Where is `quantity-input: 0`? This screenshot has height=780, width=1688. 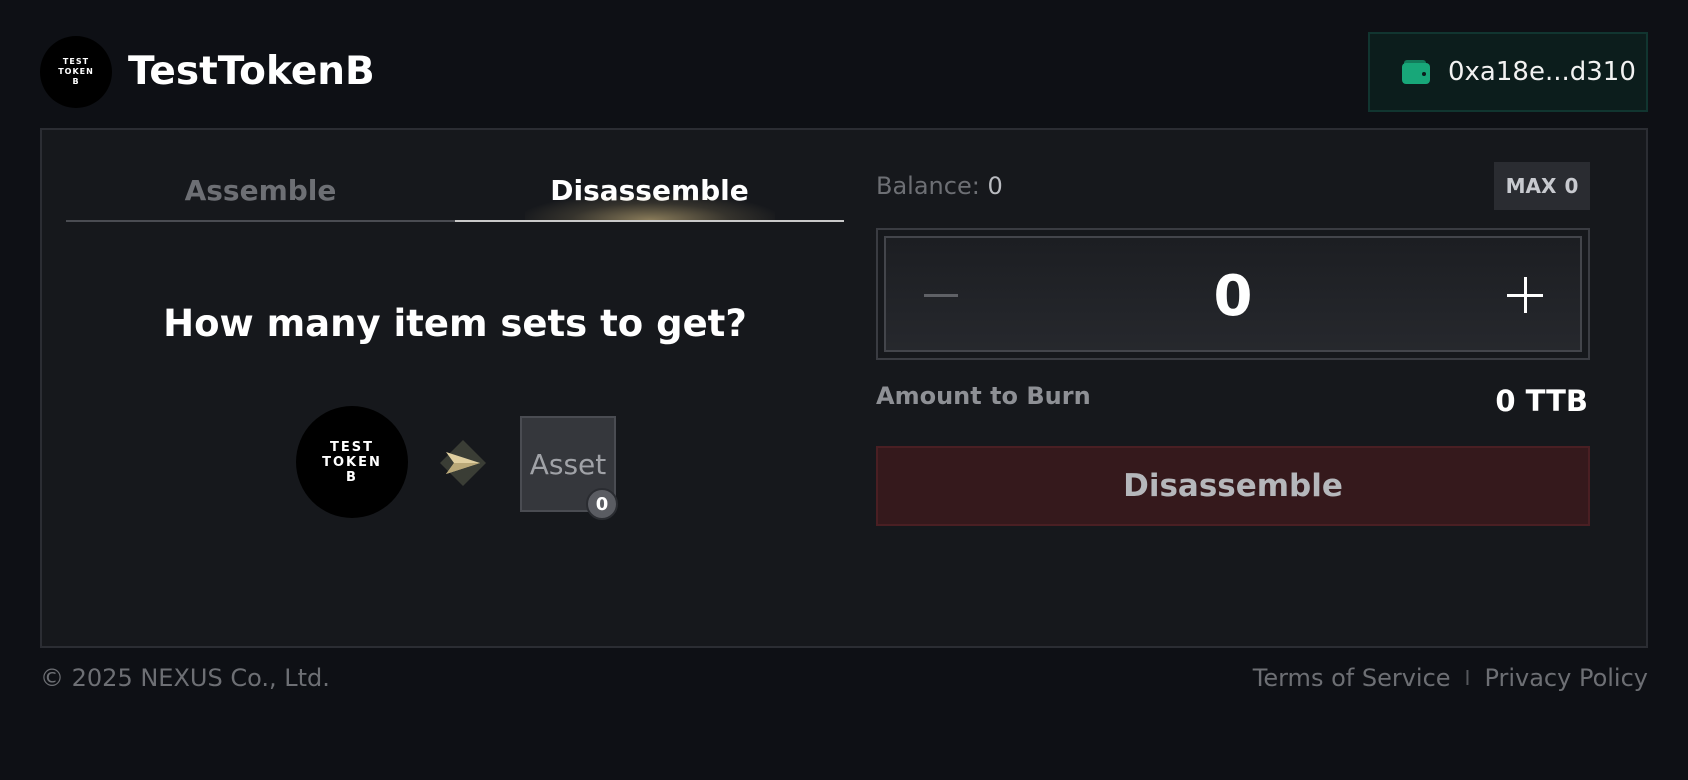 quantity-input: 0 is located at coordinates (1233, 296).